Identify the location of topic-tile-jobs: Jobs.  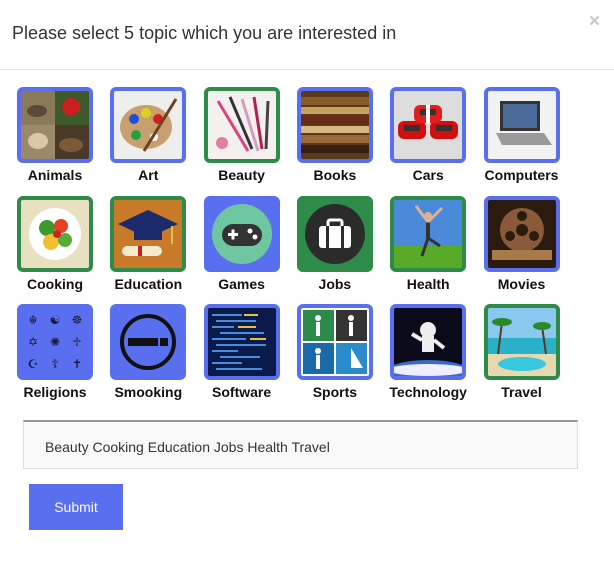
(327, 248).